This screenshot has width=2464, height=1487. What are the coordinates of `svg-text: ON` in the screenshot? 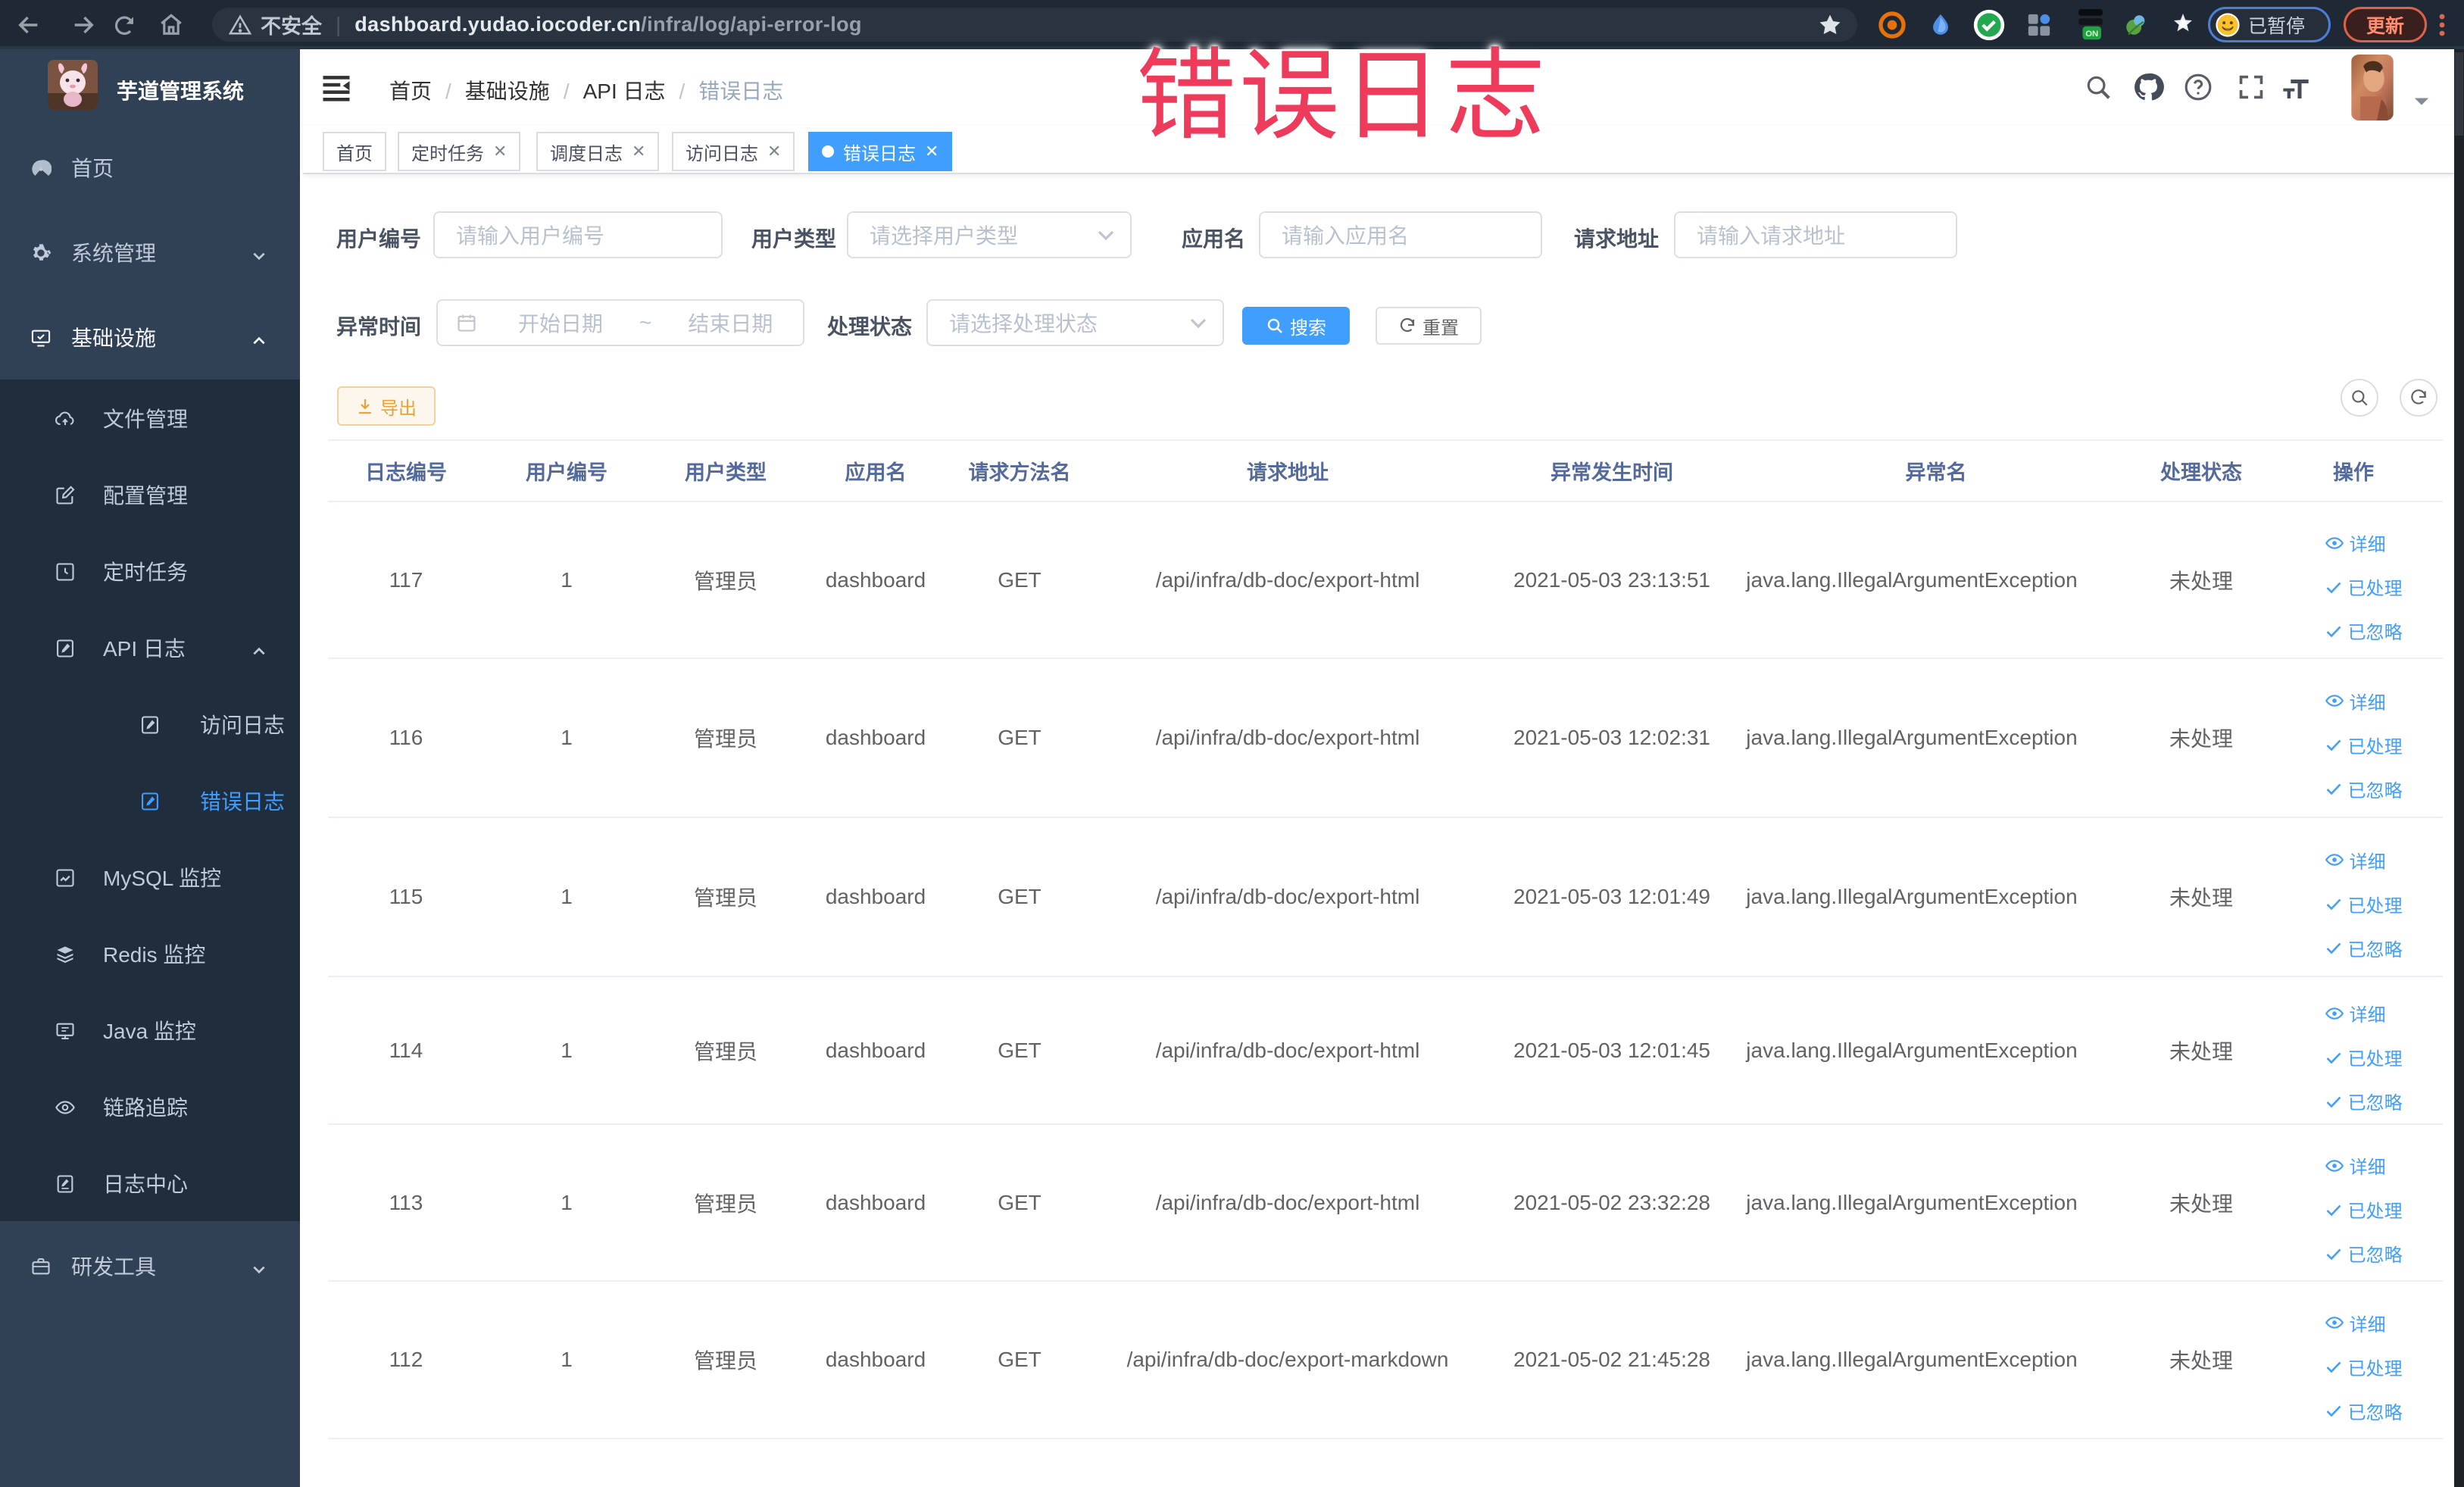 It's located at (2091, 34).